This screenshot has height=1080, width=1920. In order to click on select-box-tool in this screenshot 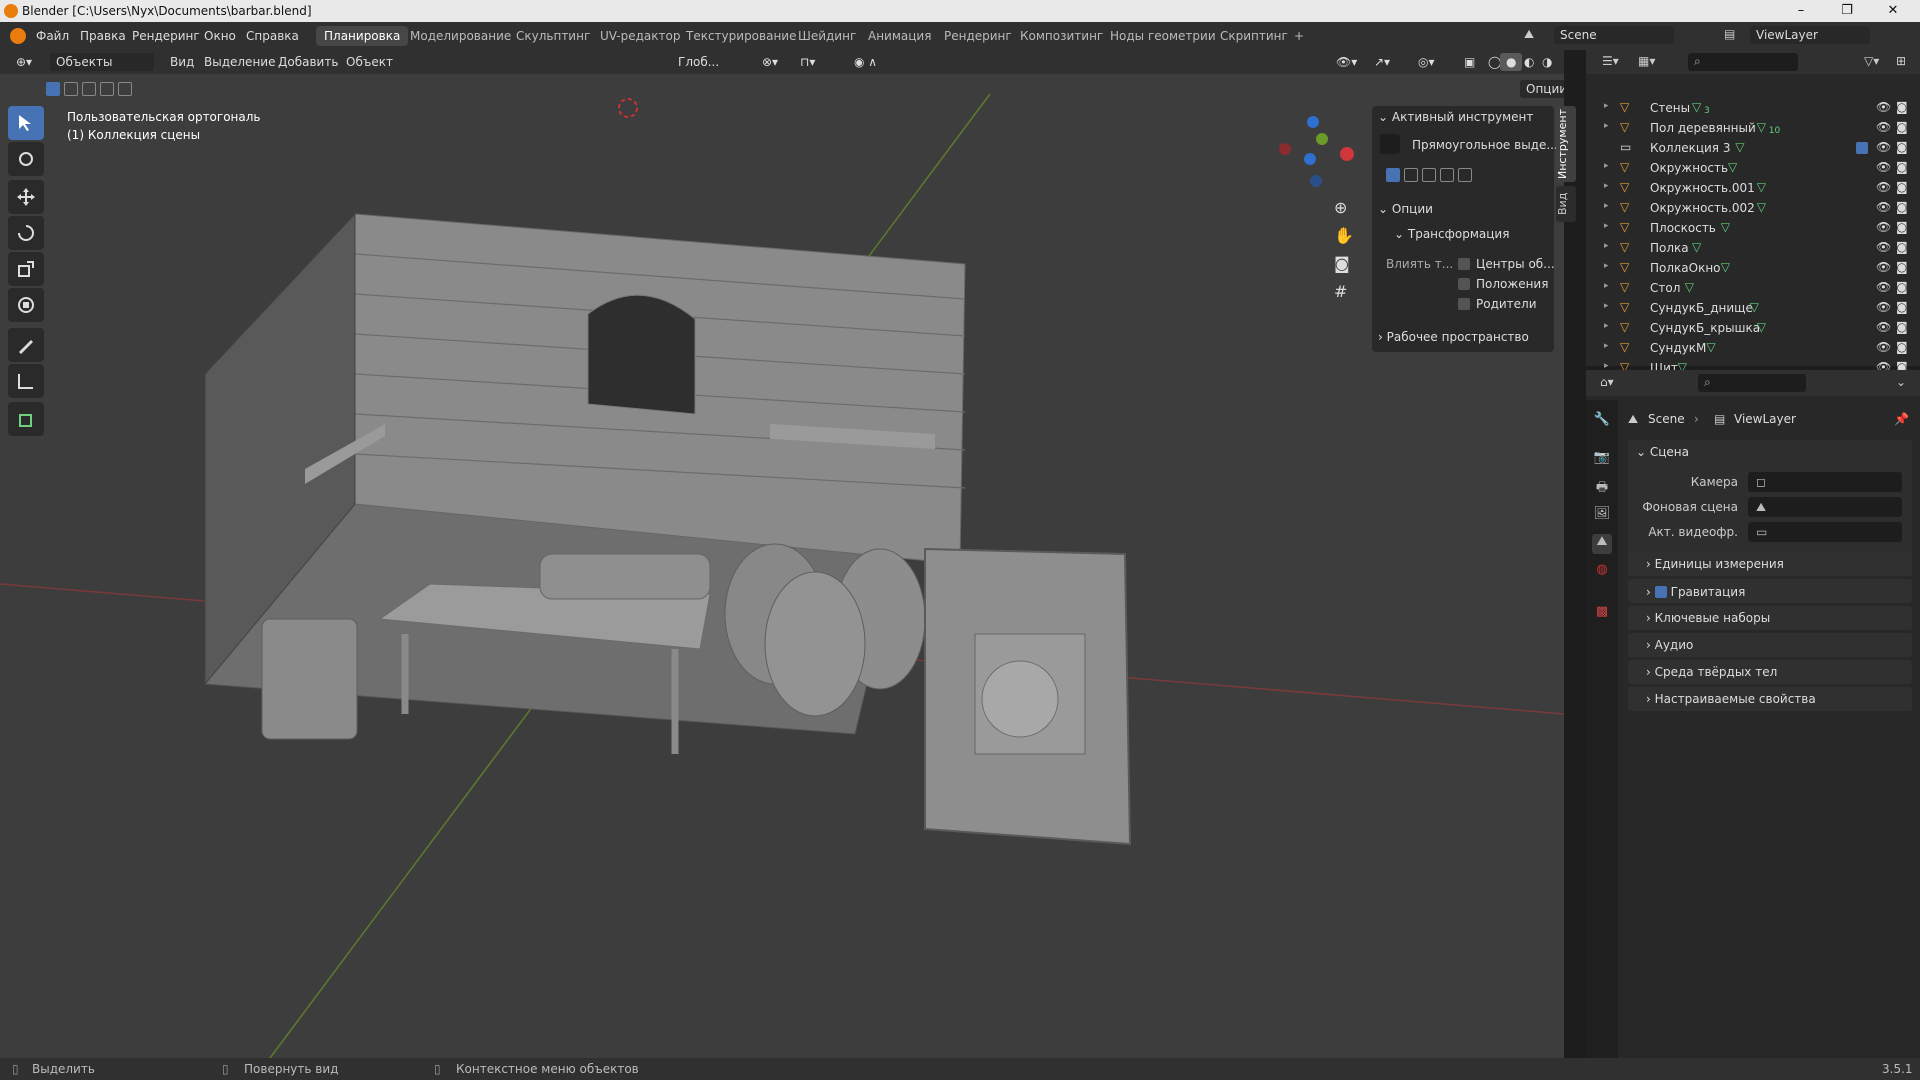, I will do `click(26, 123)`.